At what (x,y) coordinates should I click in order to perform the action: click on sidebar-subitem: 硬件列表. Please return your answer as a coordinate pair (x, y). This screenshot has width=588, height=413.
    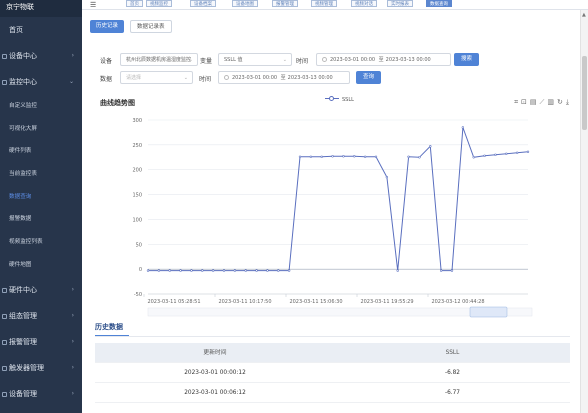
    Looking at the image, I should click on (41, 151).